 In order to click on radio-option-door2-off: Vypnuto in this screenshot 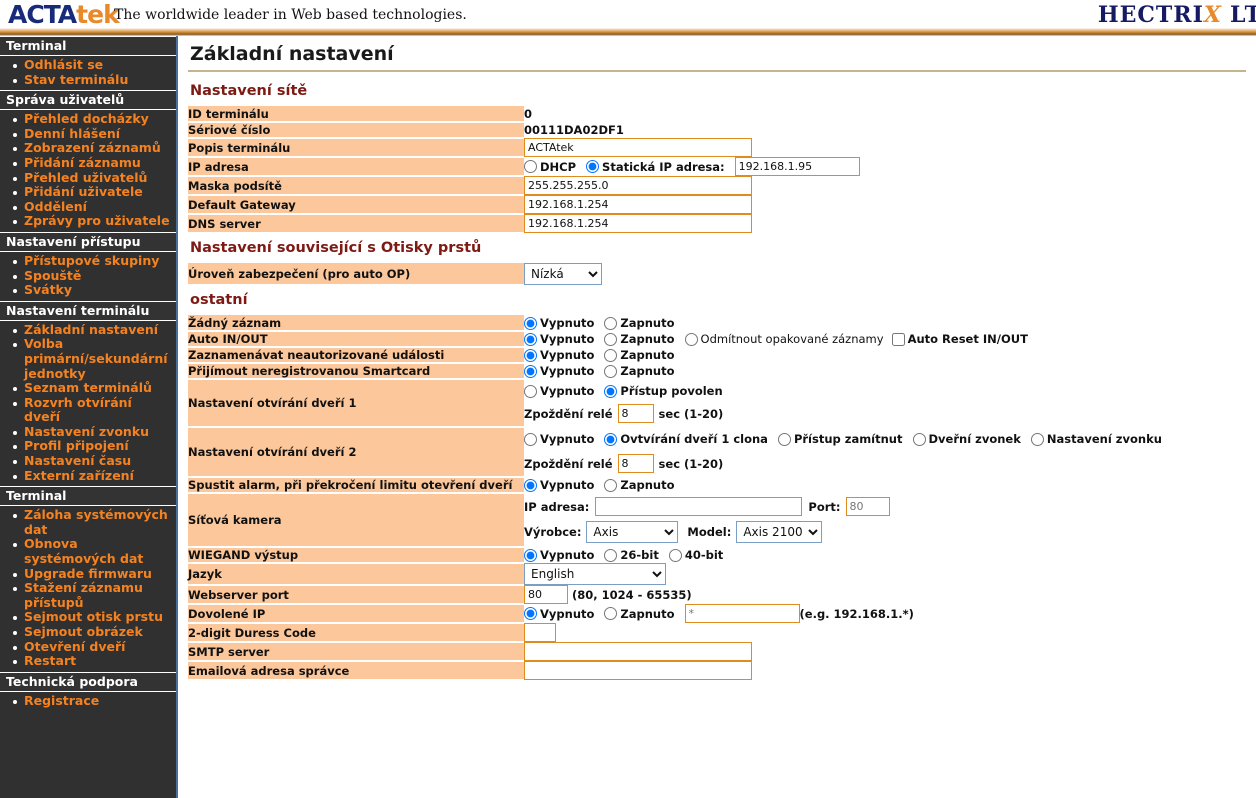, I will do `click(559, 439)`.